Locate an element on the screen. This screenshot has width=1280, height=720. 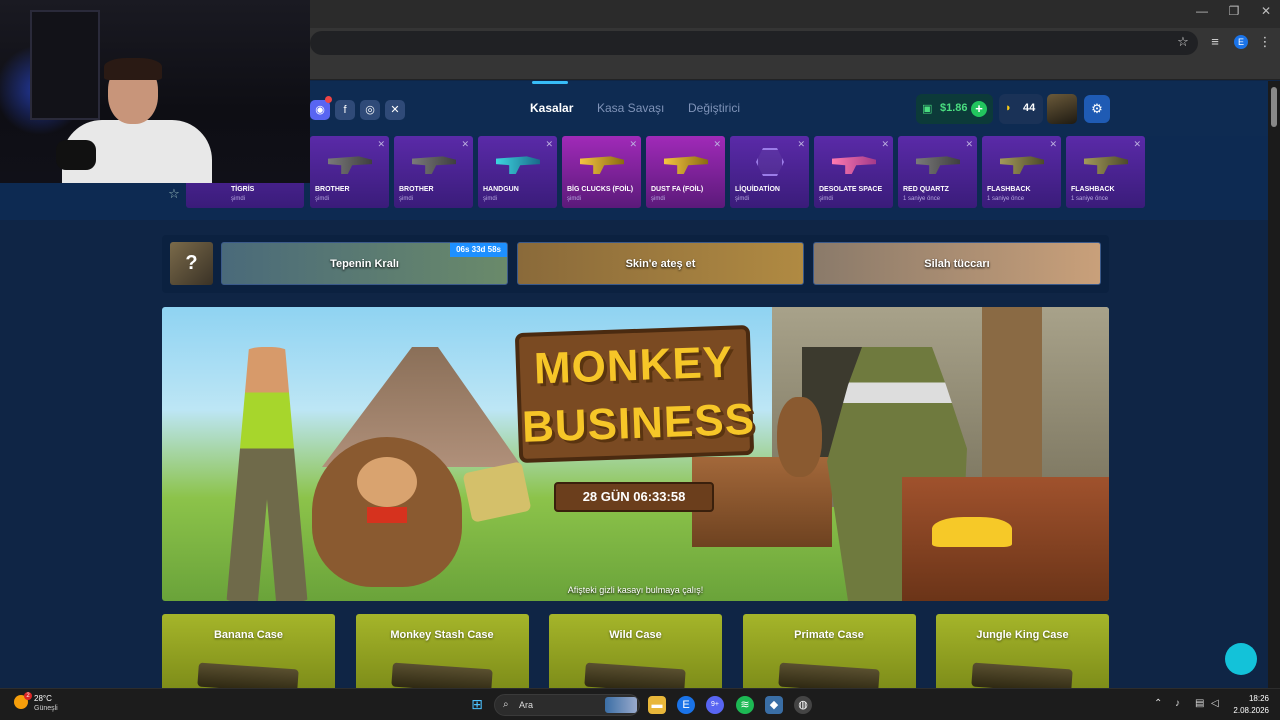
close-window-icon: ✕ is located at coordinates (1266, 11).